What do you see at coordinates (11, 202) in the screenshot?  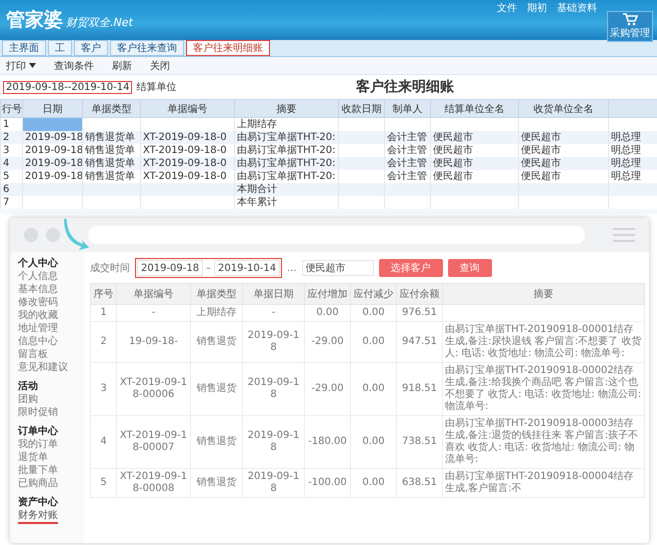 I see `table-cell: 7` at bounding box center [11, 202].